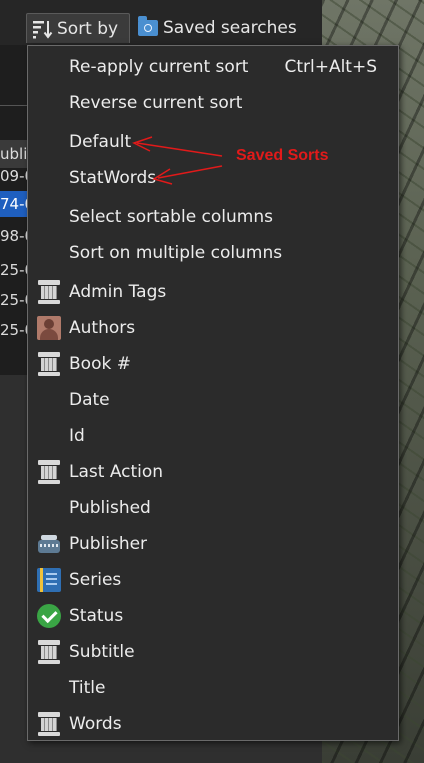  I want to click on annotation-arrows, so click(177, 160).